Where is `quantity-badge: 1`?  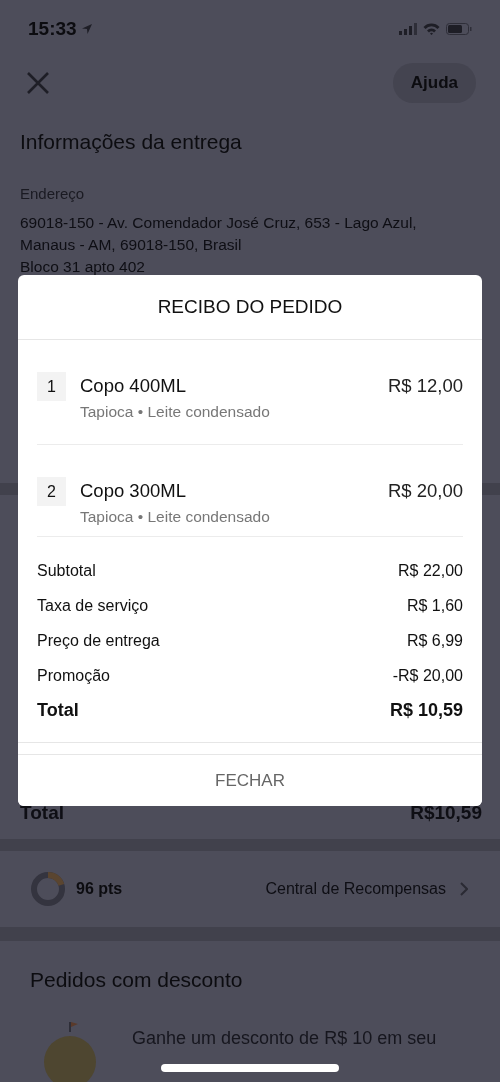 quantity-badge: 1 is located at coordinates (51, 386).